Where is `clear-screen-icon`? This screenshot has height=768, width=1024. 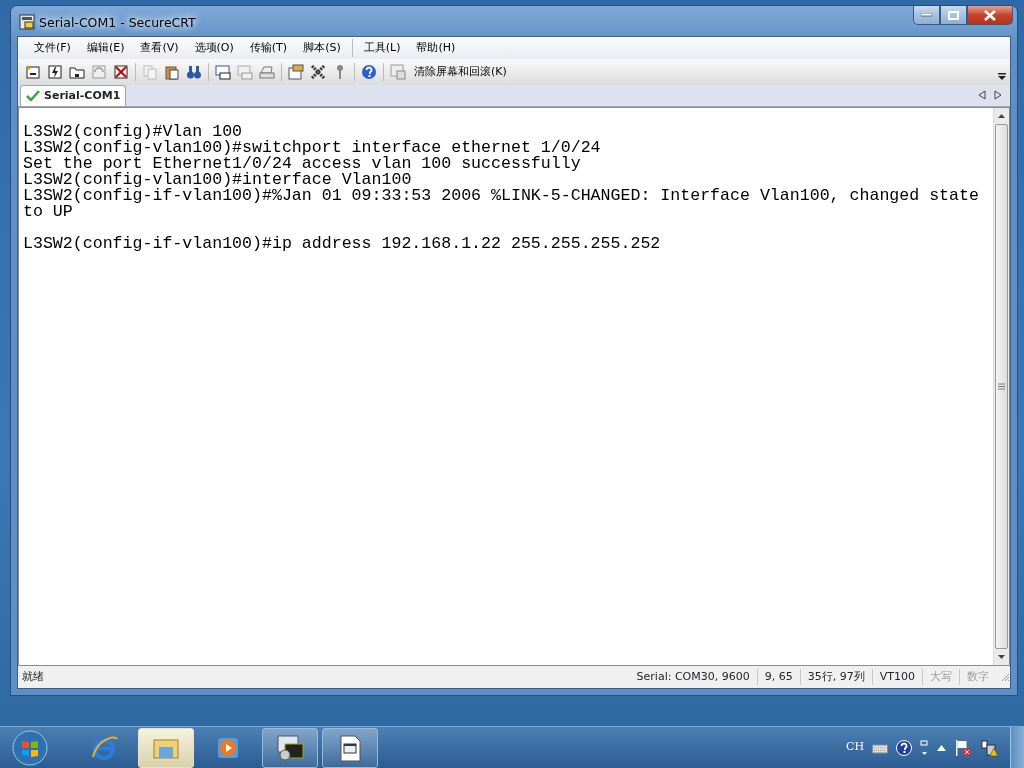
clear-screen-icon is located at coordinates (398, 71).